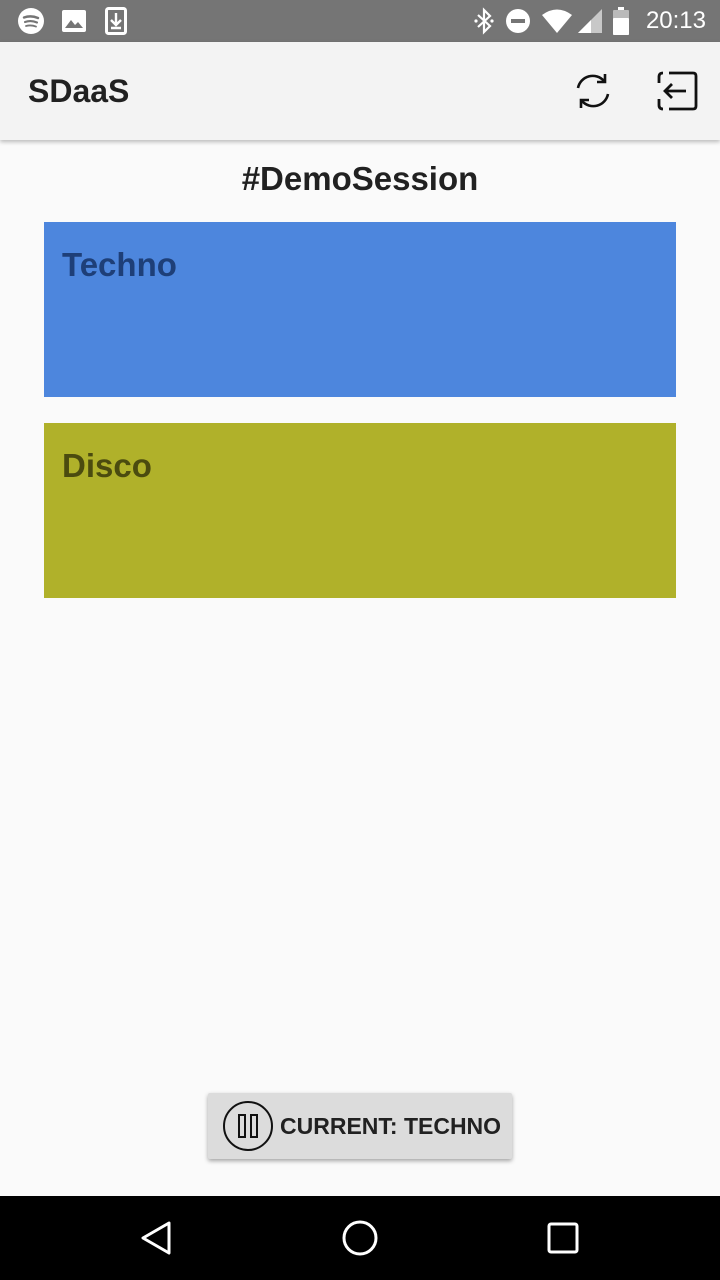 This screenshot has width=720, height=1280. Describe the element at coordinates (360, 91) in the screenshot. I see `app-bar: SDaaS` at that location.